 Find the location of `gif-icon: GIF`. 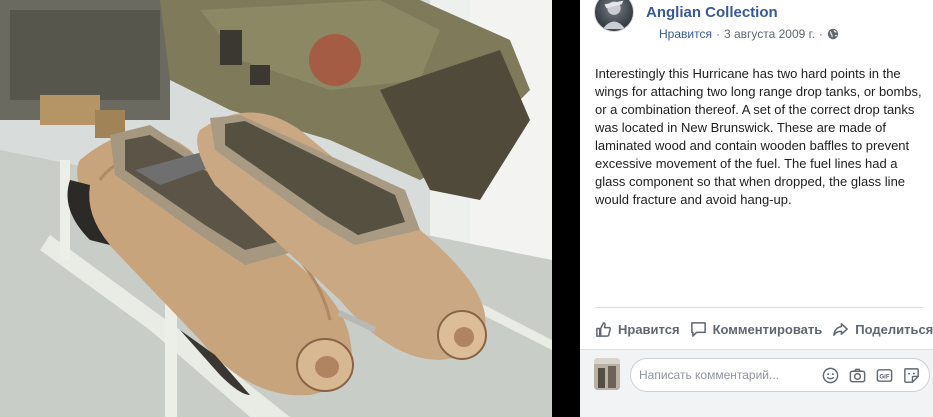

gif-icon: GIF is located at coordinates (884, 375).